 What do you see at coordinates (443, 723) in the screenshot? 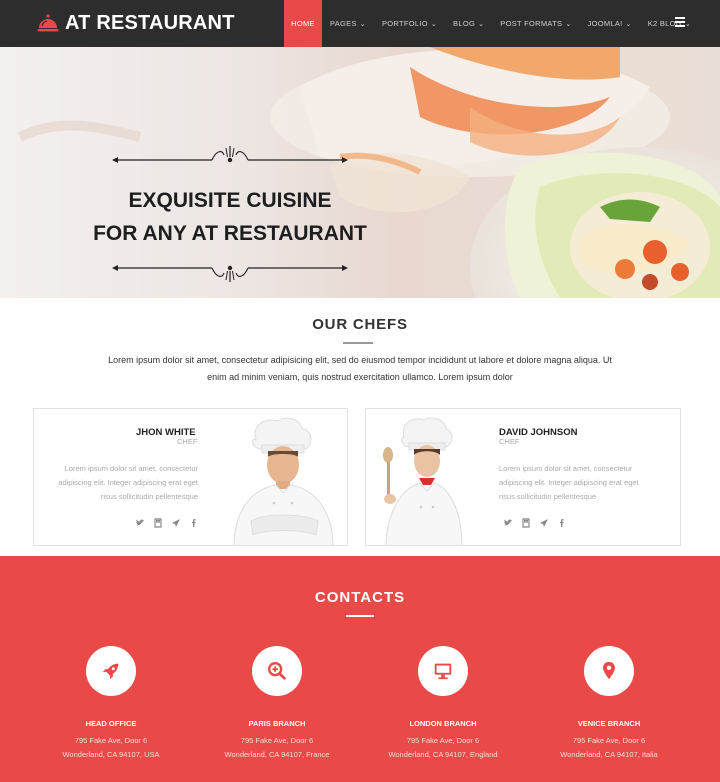
I see `branch-name: LONDON BRANCH` at bounding box center [443, 723].